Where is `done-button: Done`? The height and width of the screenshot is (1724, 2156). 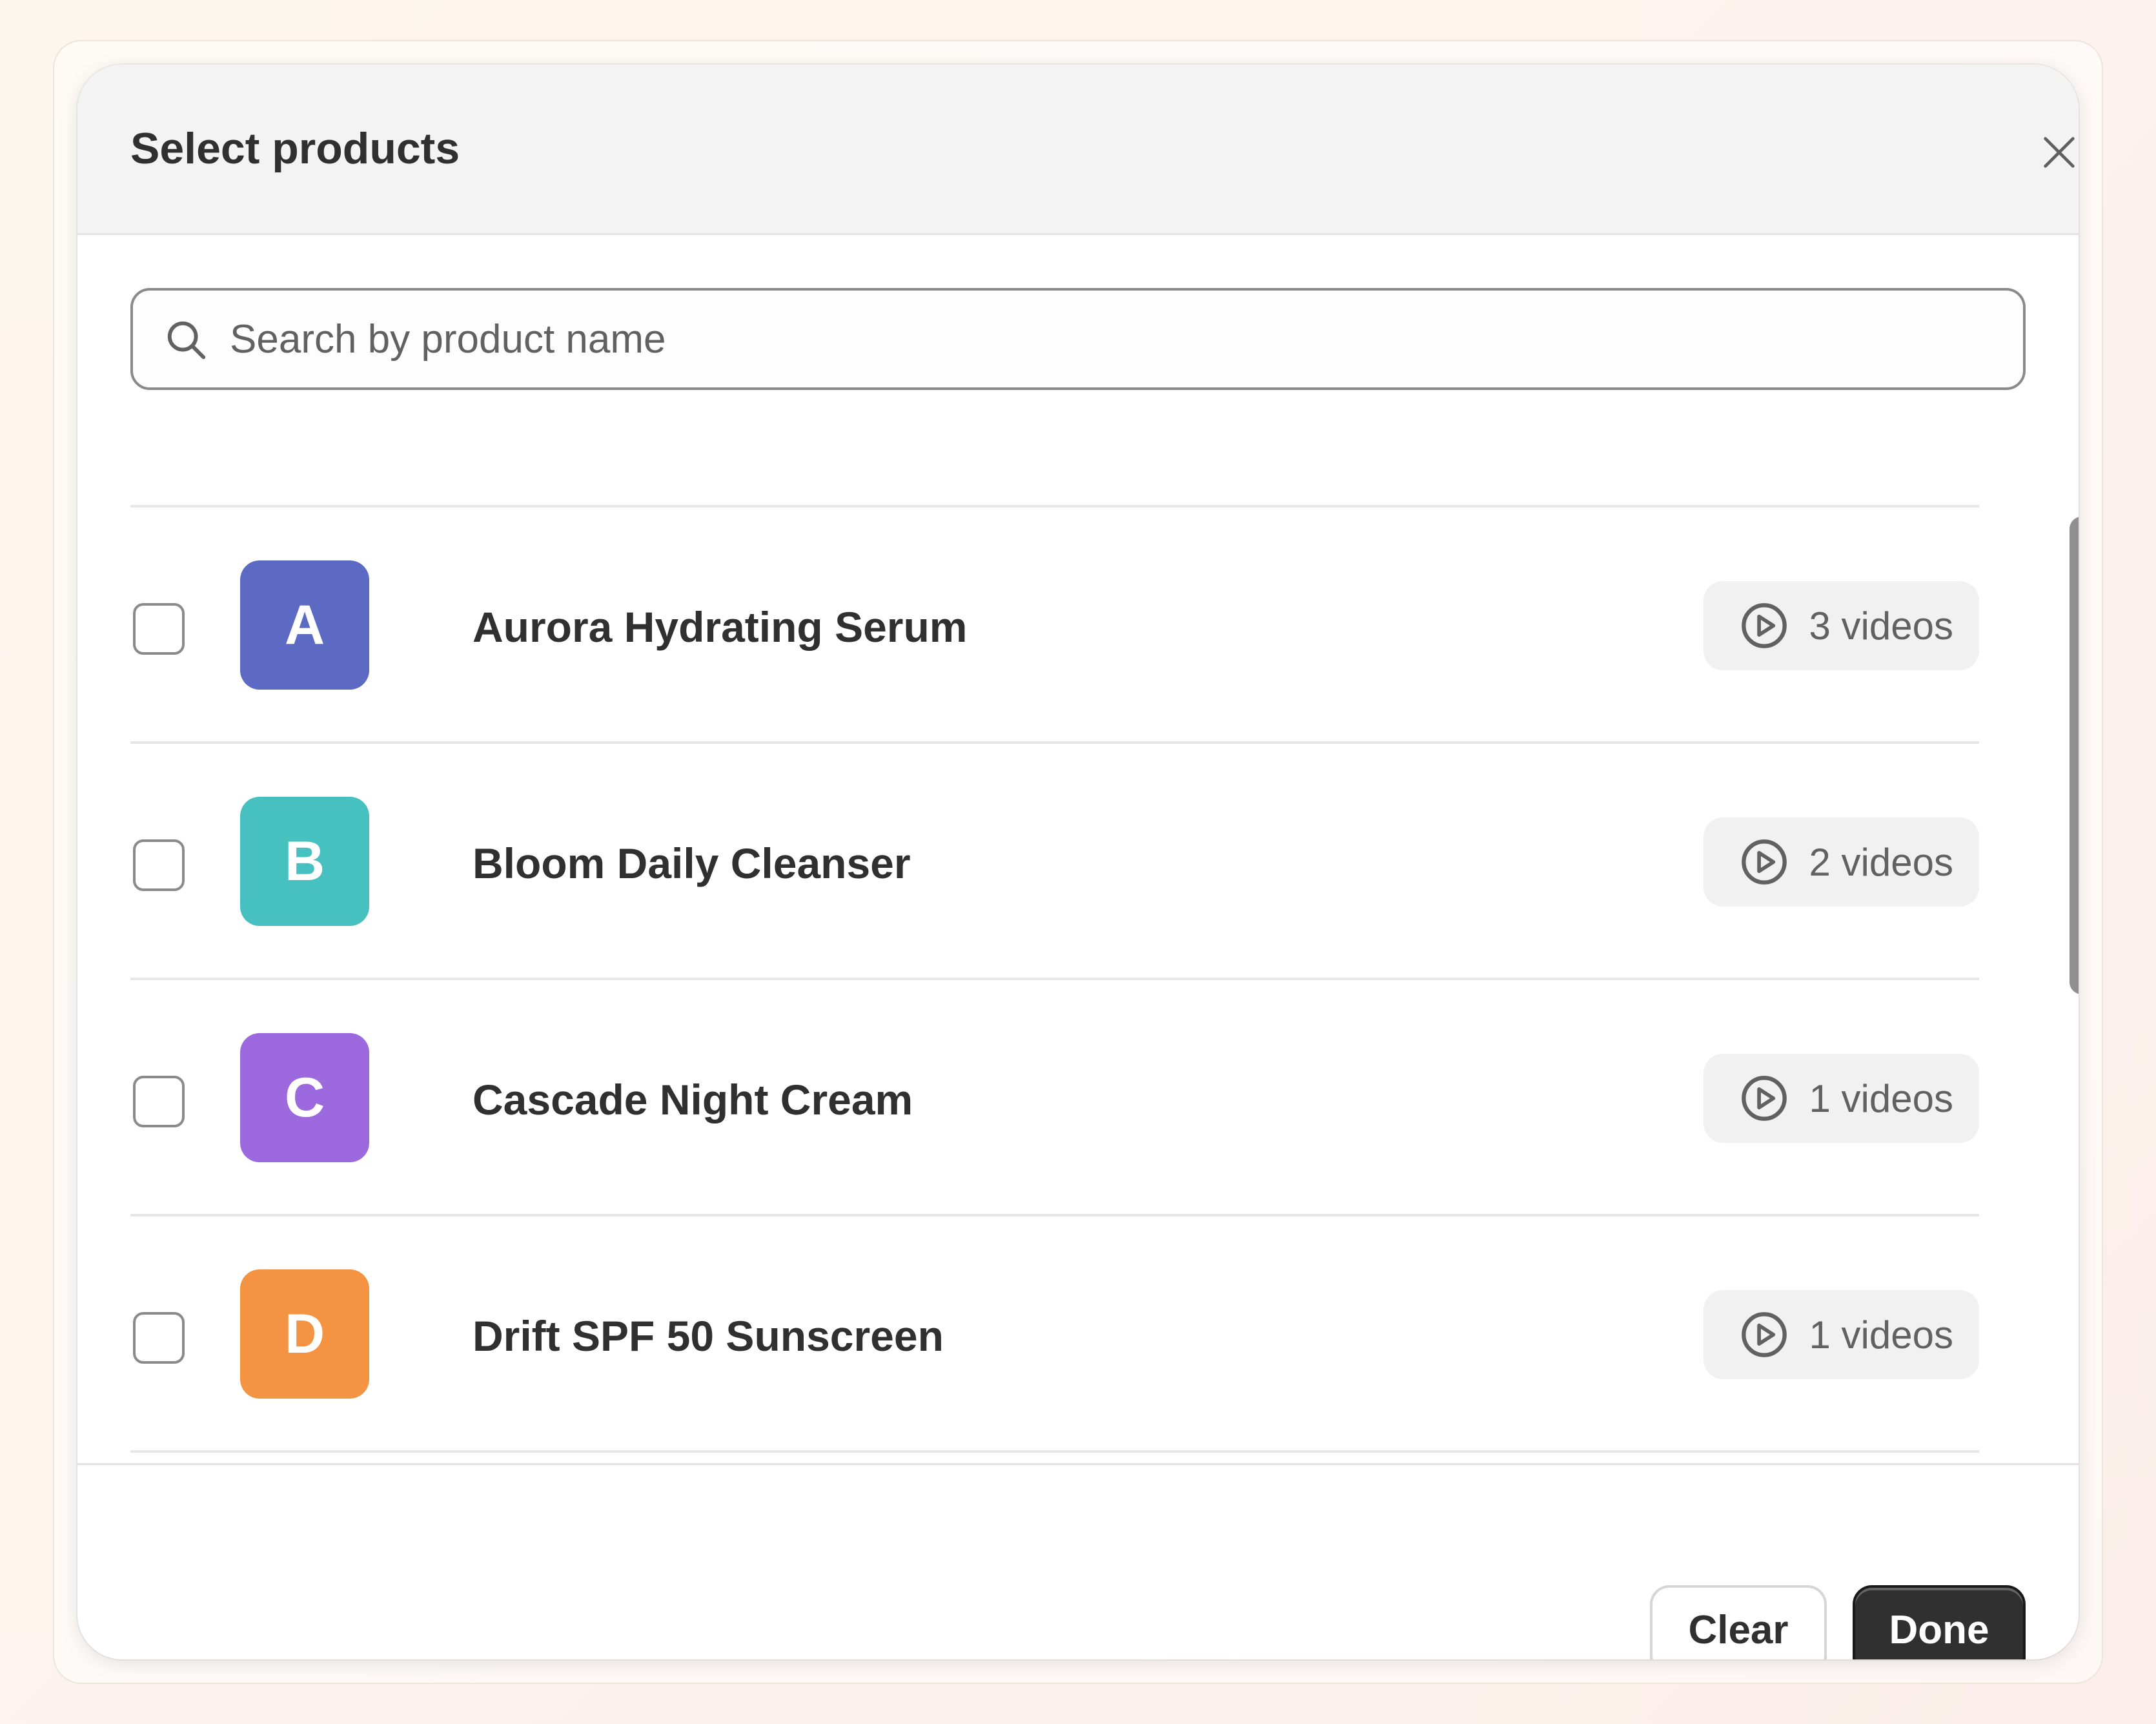
done-button: Done is located at coordinates (1939, 1622).